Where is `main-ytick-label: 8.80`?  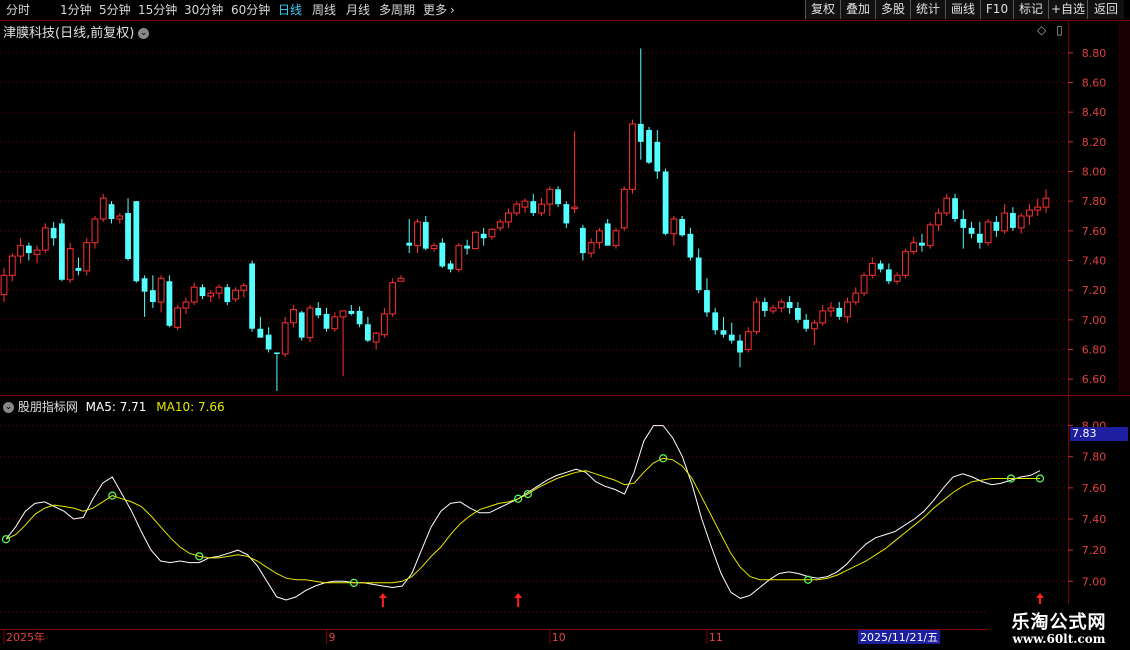 main-ytick-label: 8.80 is located at coordinates (1094, 53).